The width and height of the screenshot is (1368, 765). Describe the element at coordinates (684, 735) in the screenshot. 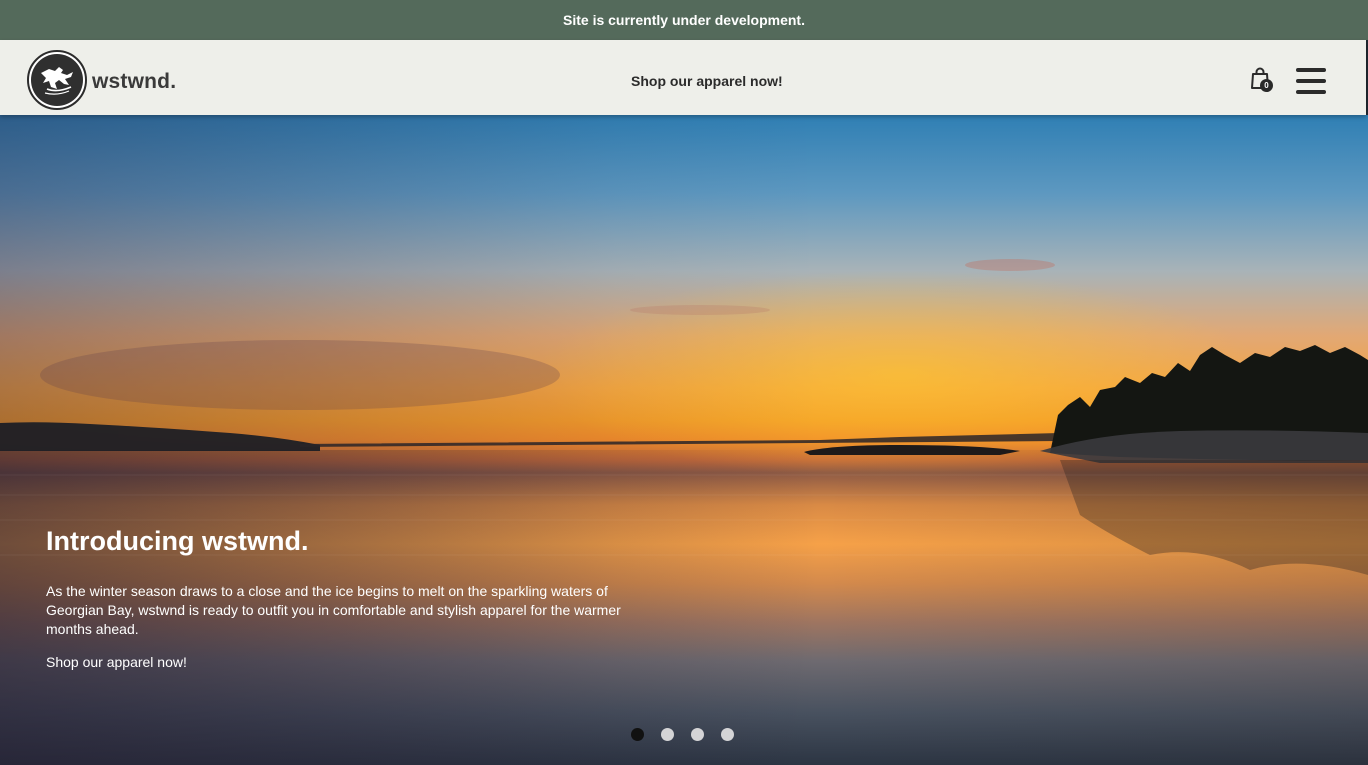

I see `carousel-dots` at that location.